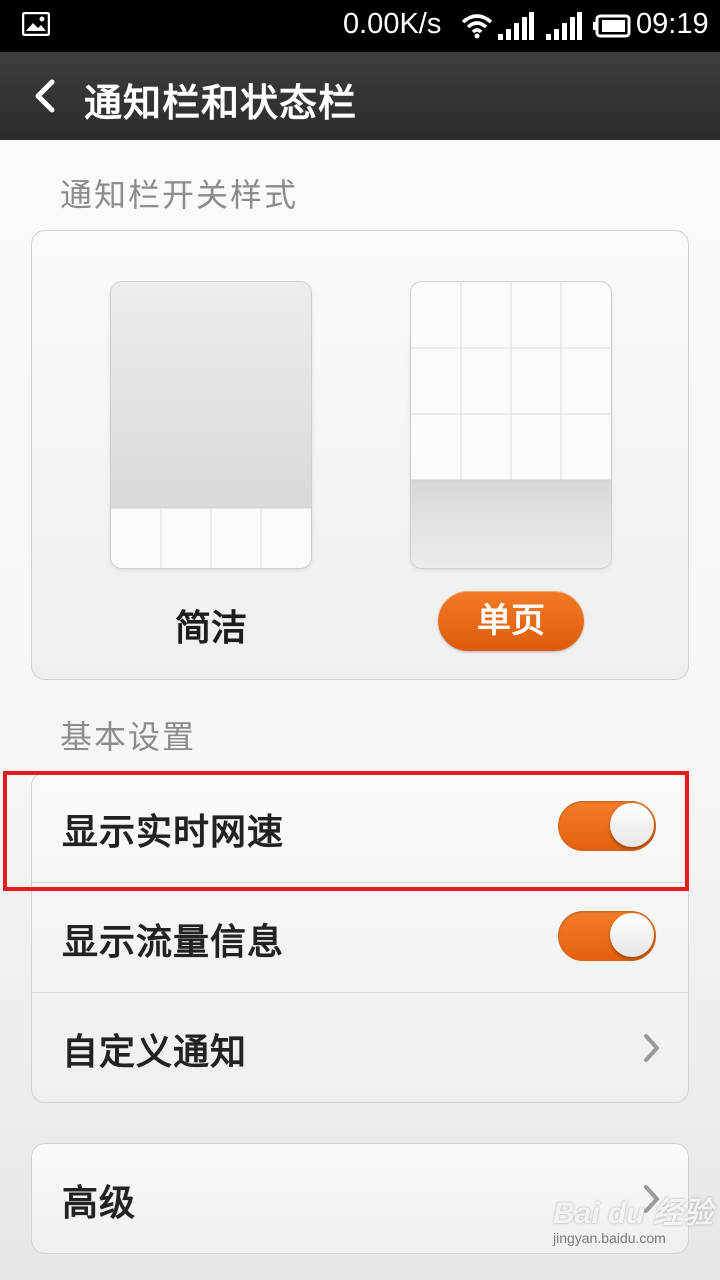 The height and width of the screenshot is (1280, 720). I want to click on chevron-right-icon, so click(651, 1048).